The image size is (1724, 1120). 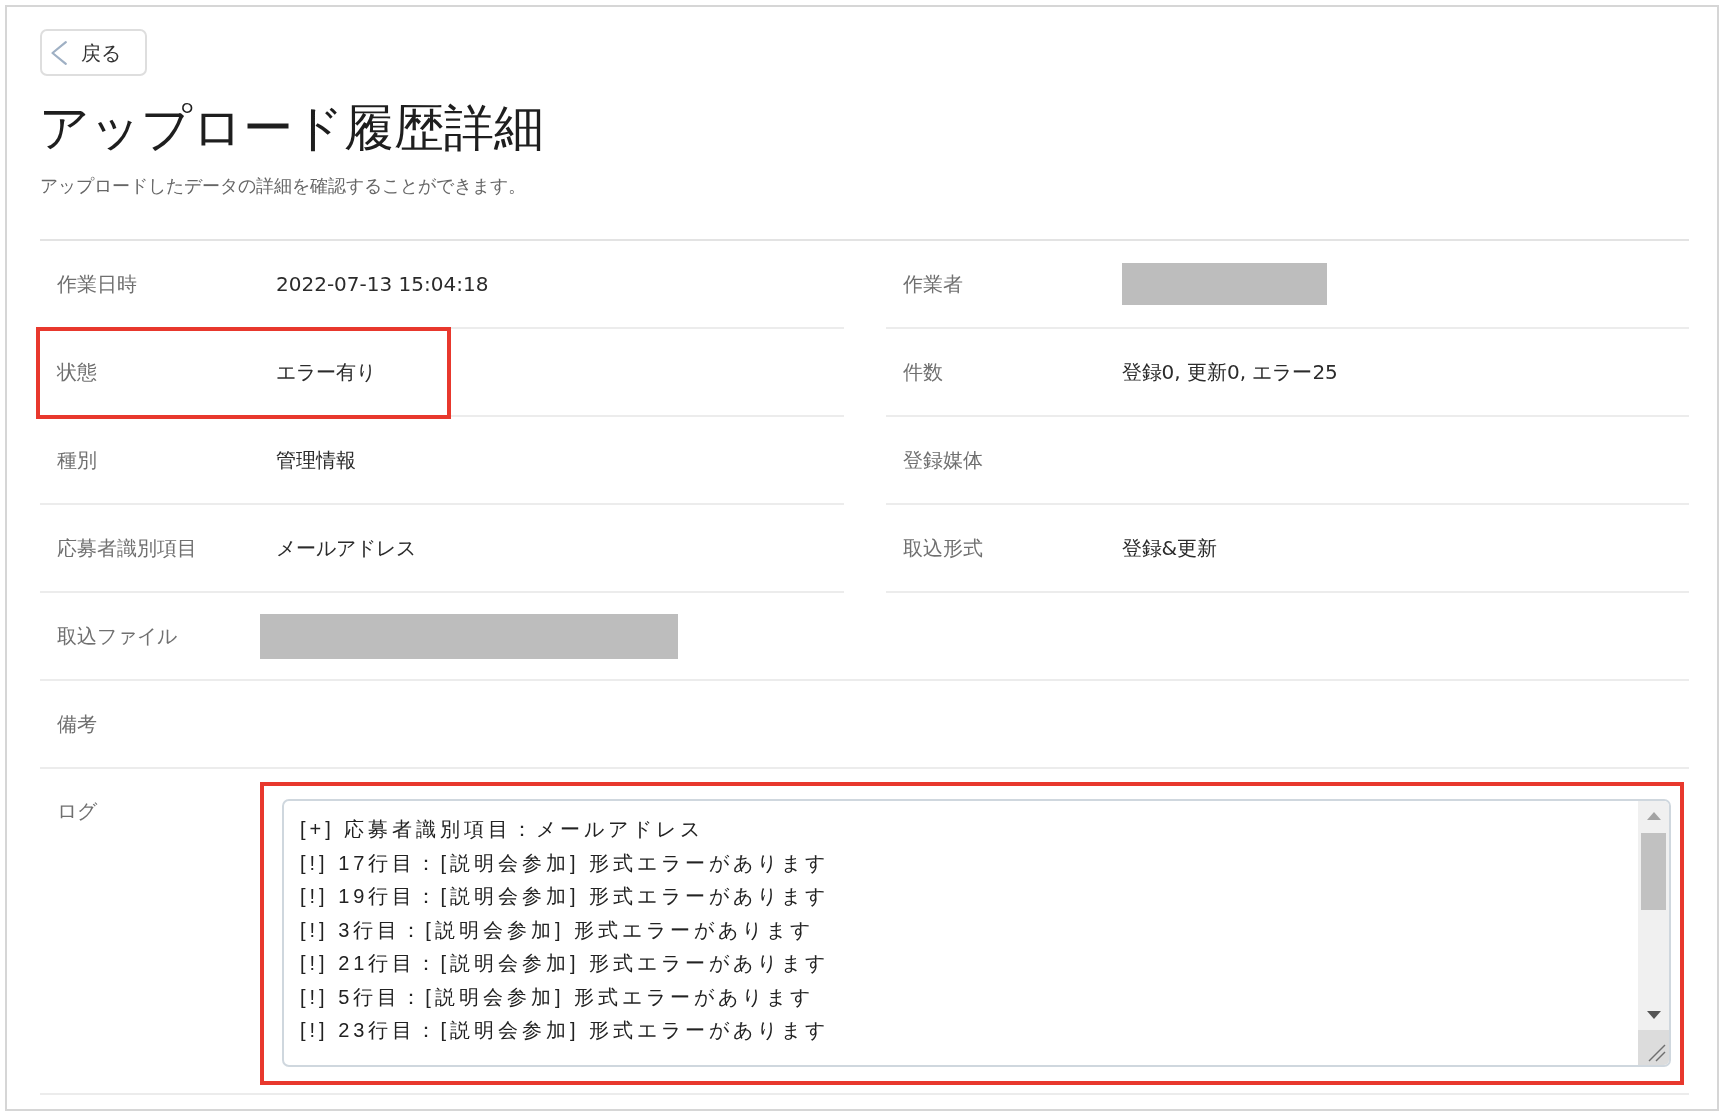 What do you see at coordinates (59, 52) in the screenshot?
I see `chevron-left-icon` at bounding box center [59, 52].